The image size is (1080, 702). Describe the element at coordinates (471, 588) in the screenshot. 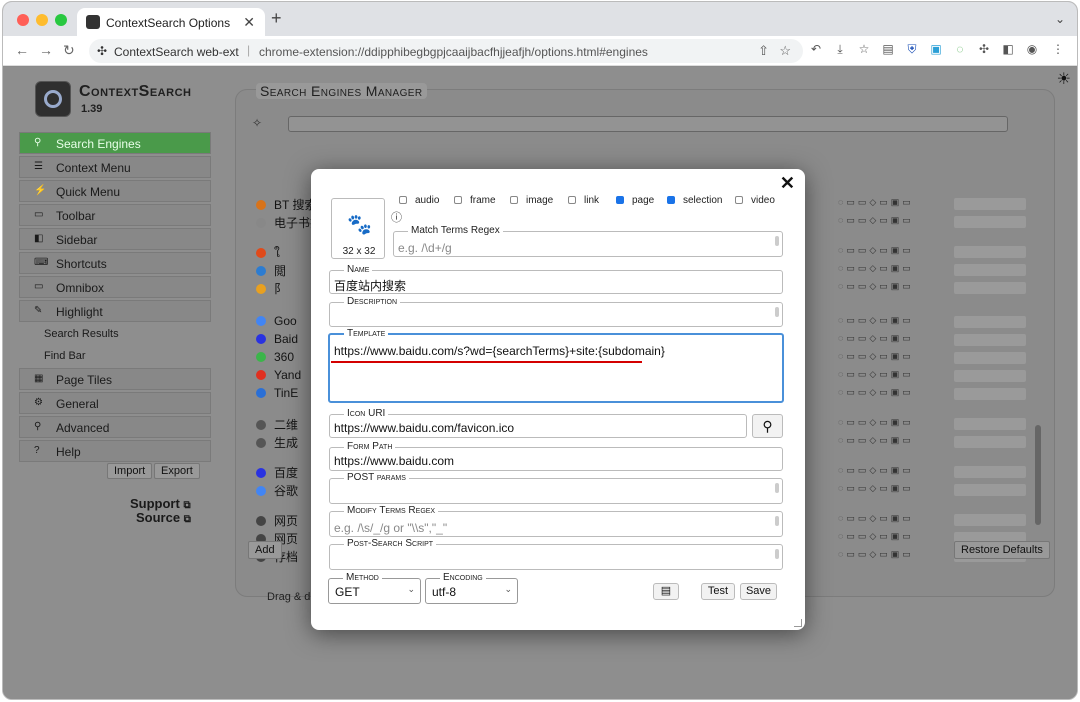

I see `encoding-select: Encoding utf-8 ⌄` at that location.